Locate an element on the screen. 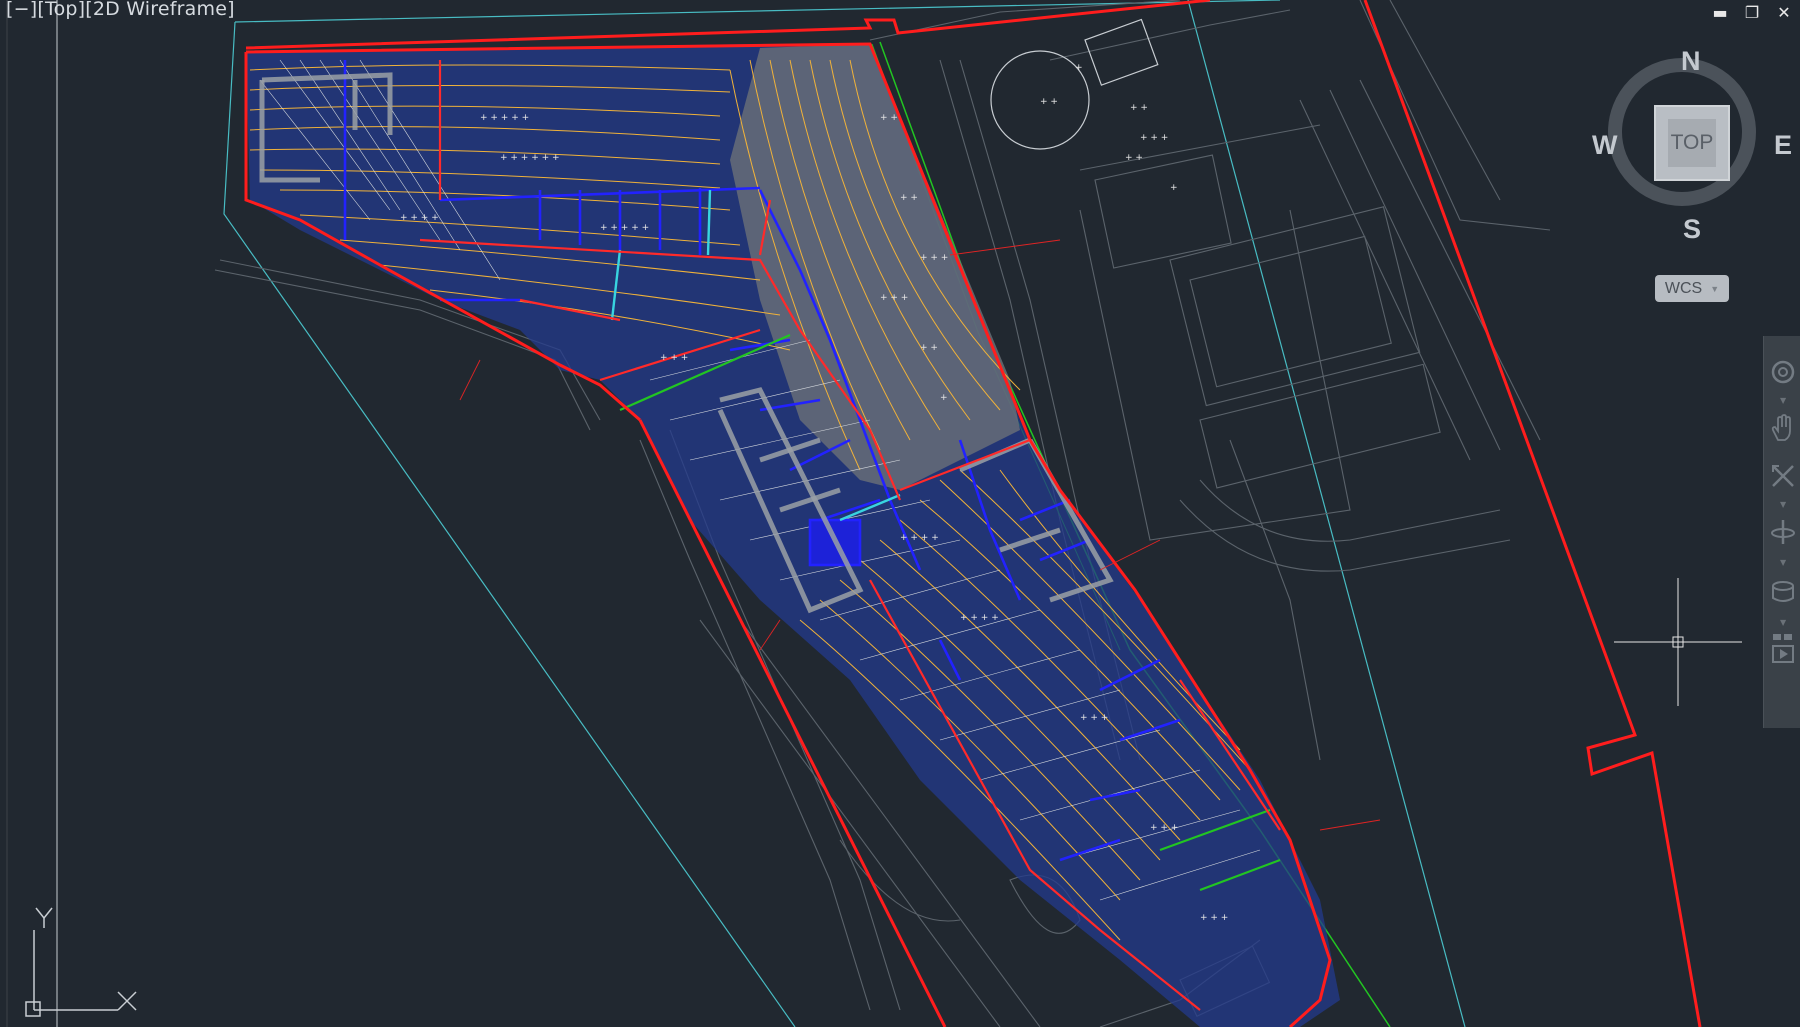  close-button: ✕ is located at coordinates (1784, 12).